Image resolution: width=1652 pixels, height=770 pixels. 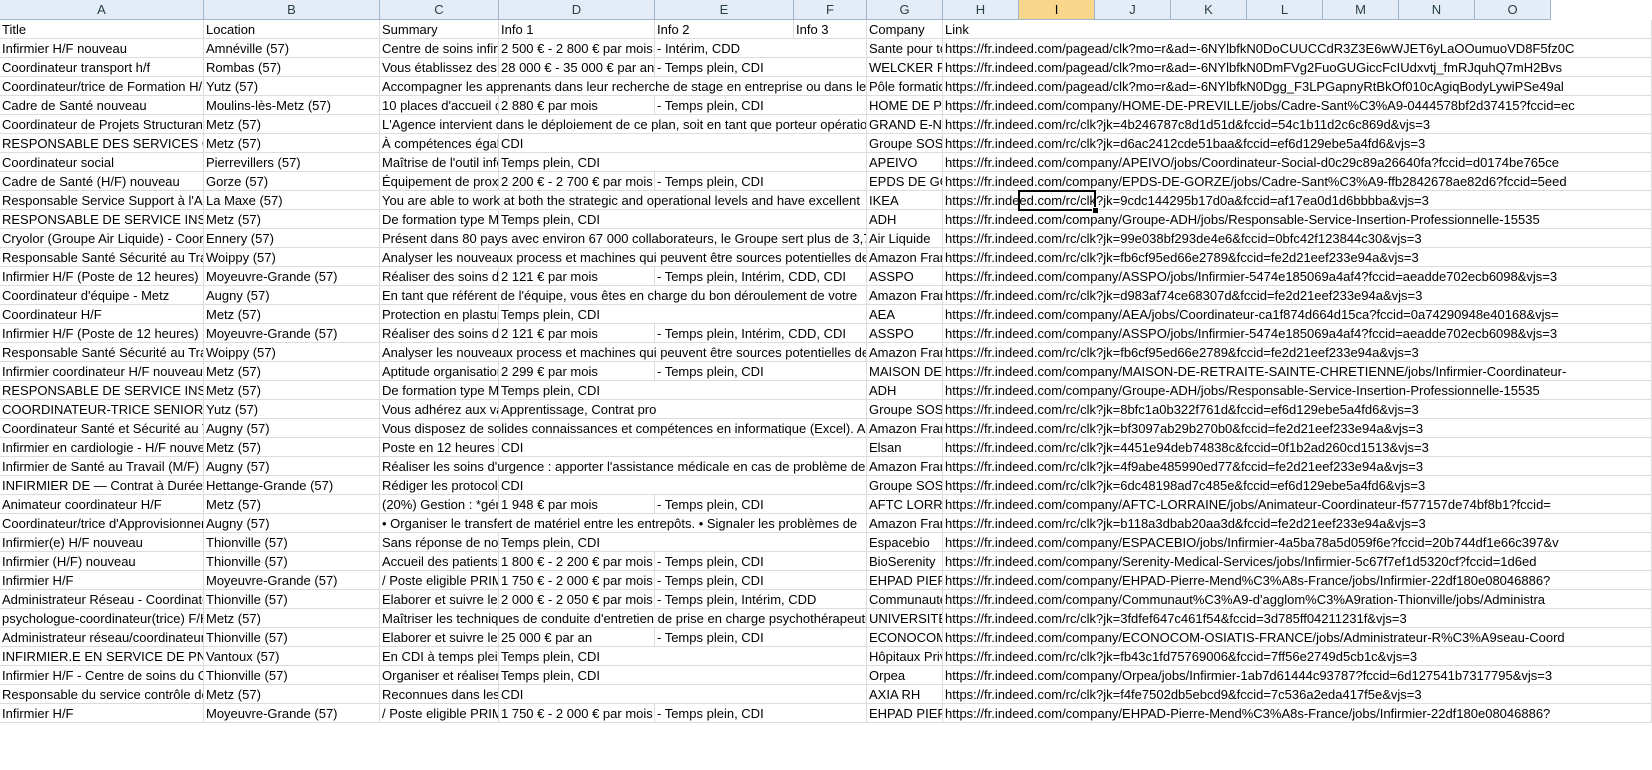 What do you see at coordinates (1285, 10) in the screenshot?
I see `column-header-l: L` at bounding box center [1285, 10].